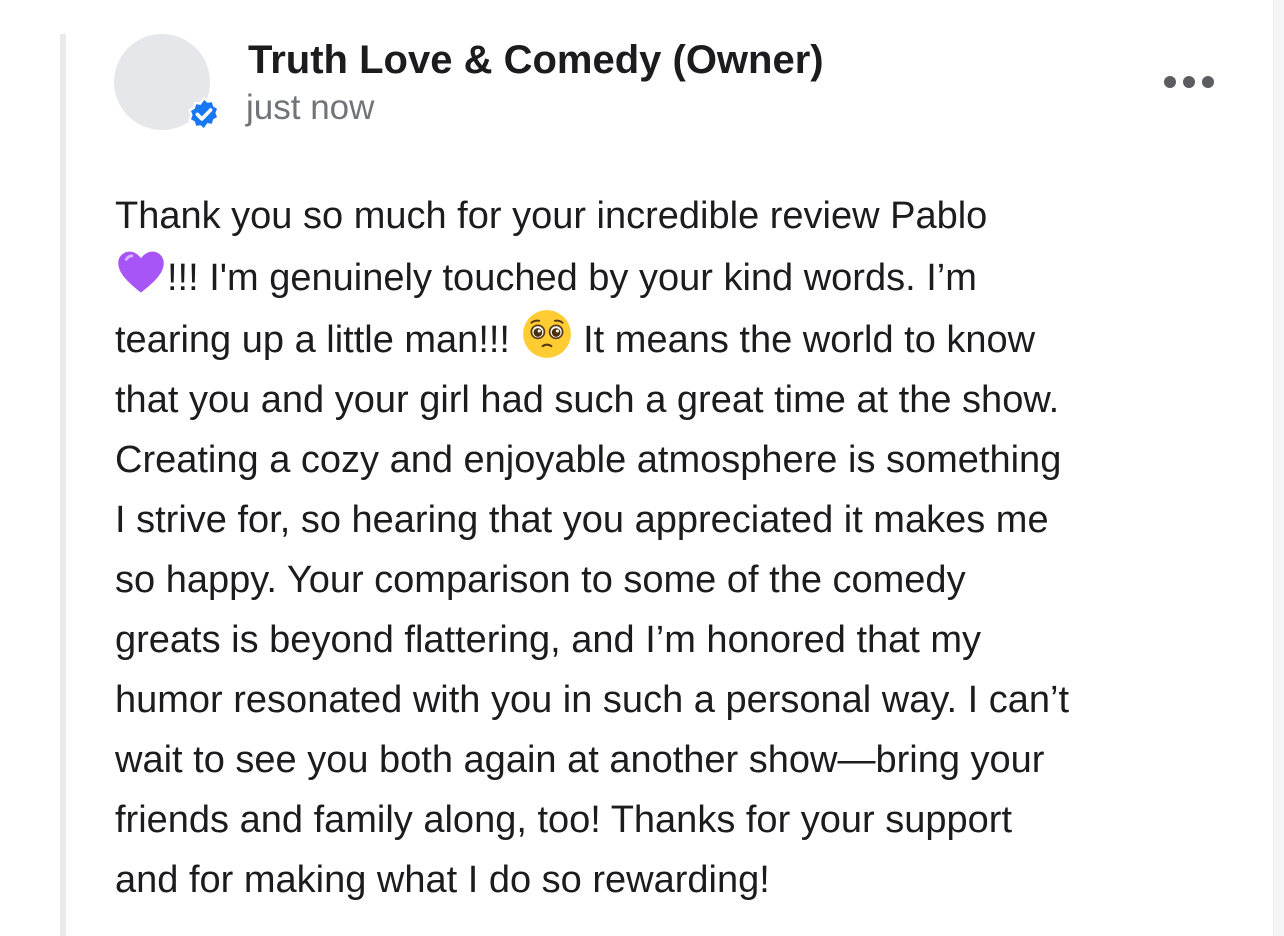 This screenshot has height=936, width=1284. Describe the element at coordinates (442, 880) in the screenshot. I see `text-segment: and for making what I do so rewarding!` at that location.